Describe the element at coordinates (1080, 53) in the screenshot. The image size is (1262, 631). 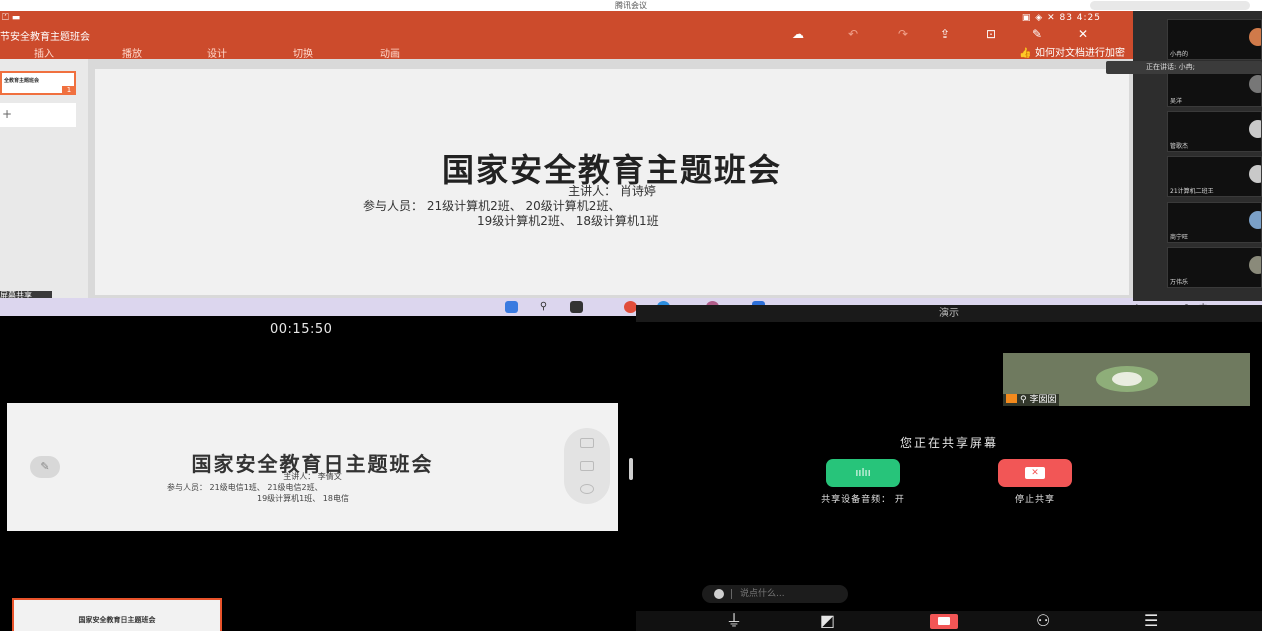
I see `help-text: 如何对文档进行加密` at that location.